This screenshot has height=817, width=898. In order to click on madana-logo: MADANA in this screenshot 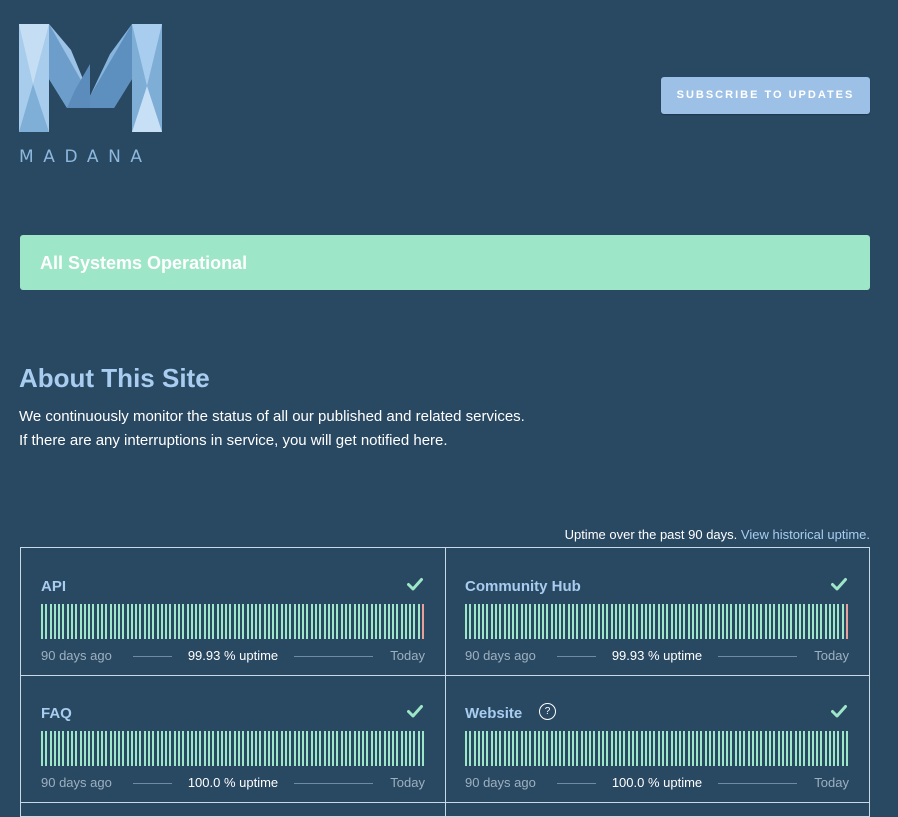, I will do `click(90, 95)`.